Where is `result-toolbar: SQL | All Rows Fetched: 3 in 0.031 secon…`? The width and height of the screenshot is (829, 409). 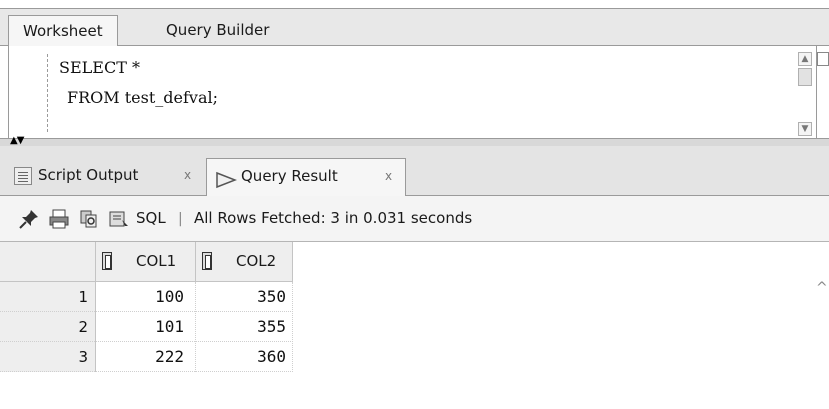 result-toolbar: SQL | All Rows Fetched: 3 in 0.031 secon… is located at coordinates (414, 219).